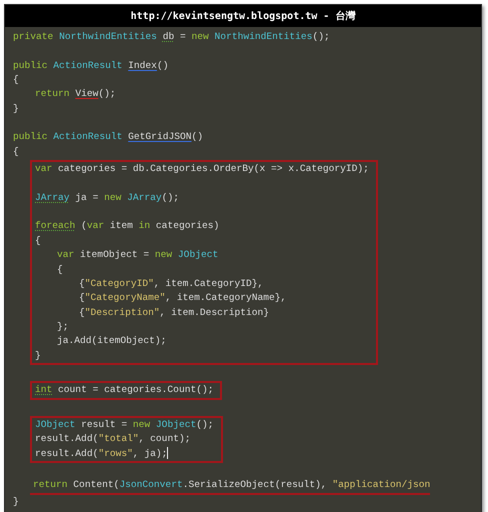 The width and height of the screenshot is (488, 512). What do you see at coordinates (127, 226) in the screenshot?
I see `code-line: foreach (var item in categories)` at bounding box center [127, 226].